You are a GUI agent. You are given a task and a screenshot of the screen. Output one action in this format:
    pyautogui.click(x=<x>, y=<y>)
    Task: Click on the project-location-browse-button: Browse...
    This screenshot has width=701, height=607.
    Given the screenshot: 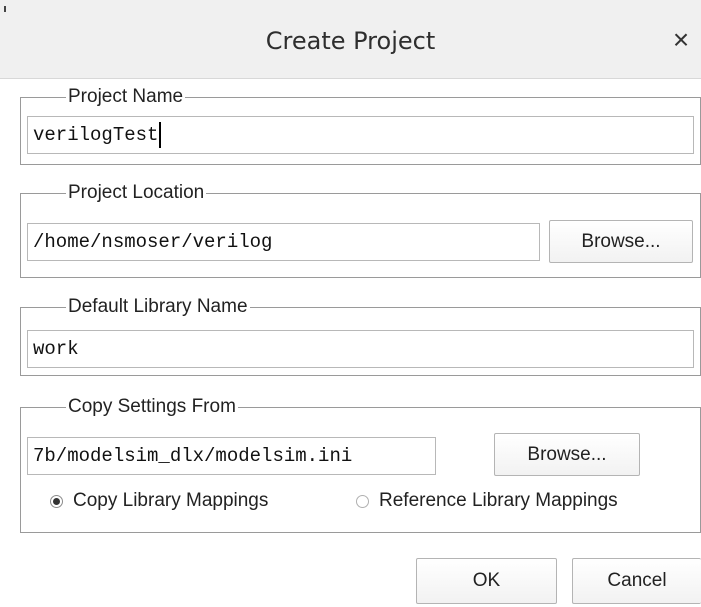 What is the action you would take?
    pyautogui.click(x=621, y=241)
    